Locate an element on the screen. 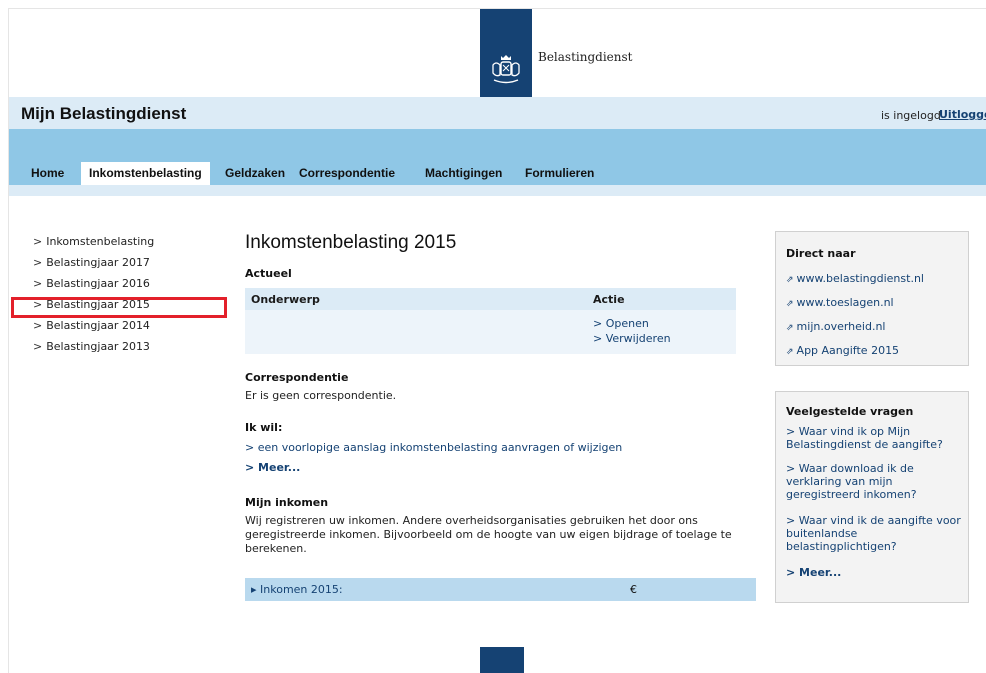 The image size is (986, 673). toeslagen-link: ⇗ www.toeslagen.nl is located at coordinates (875, 303).